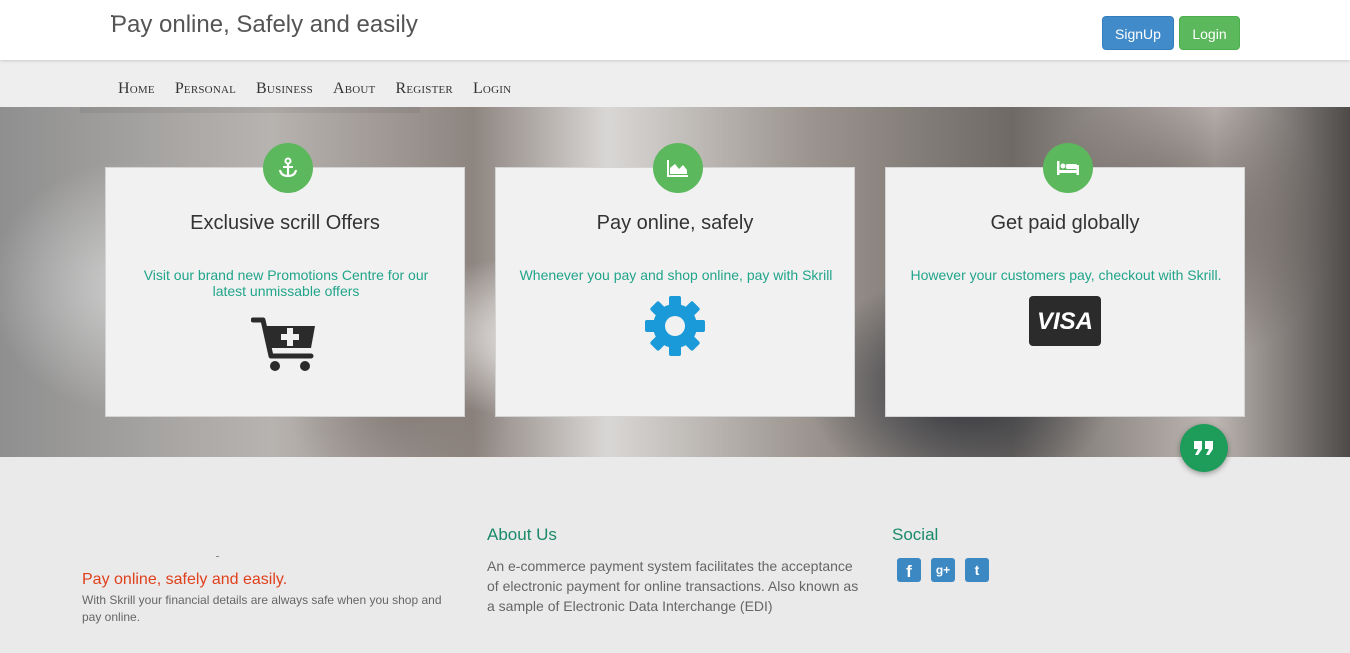 This screenshot has height=653, width=1350. I want to click on about-title: About Us, so click(522, 534).